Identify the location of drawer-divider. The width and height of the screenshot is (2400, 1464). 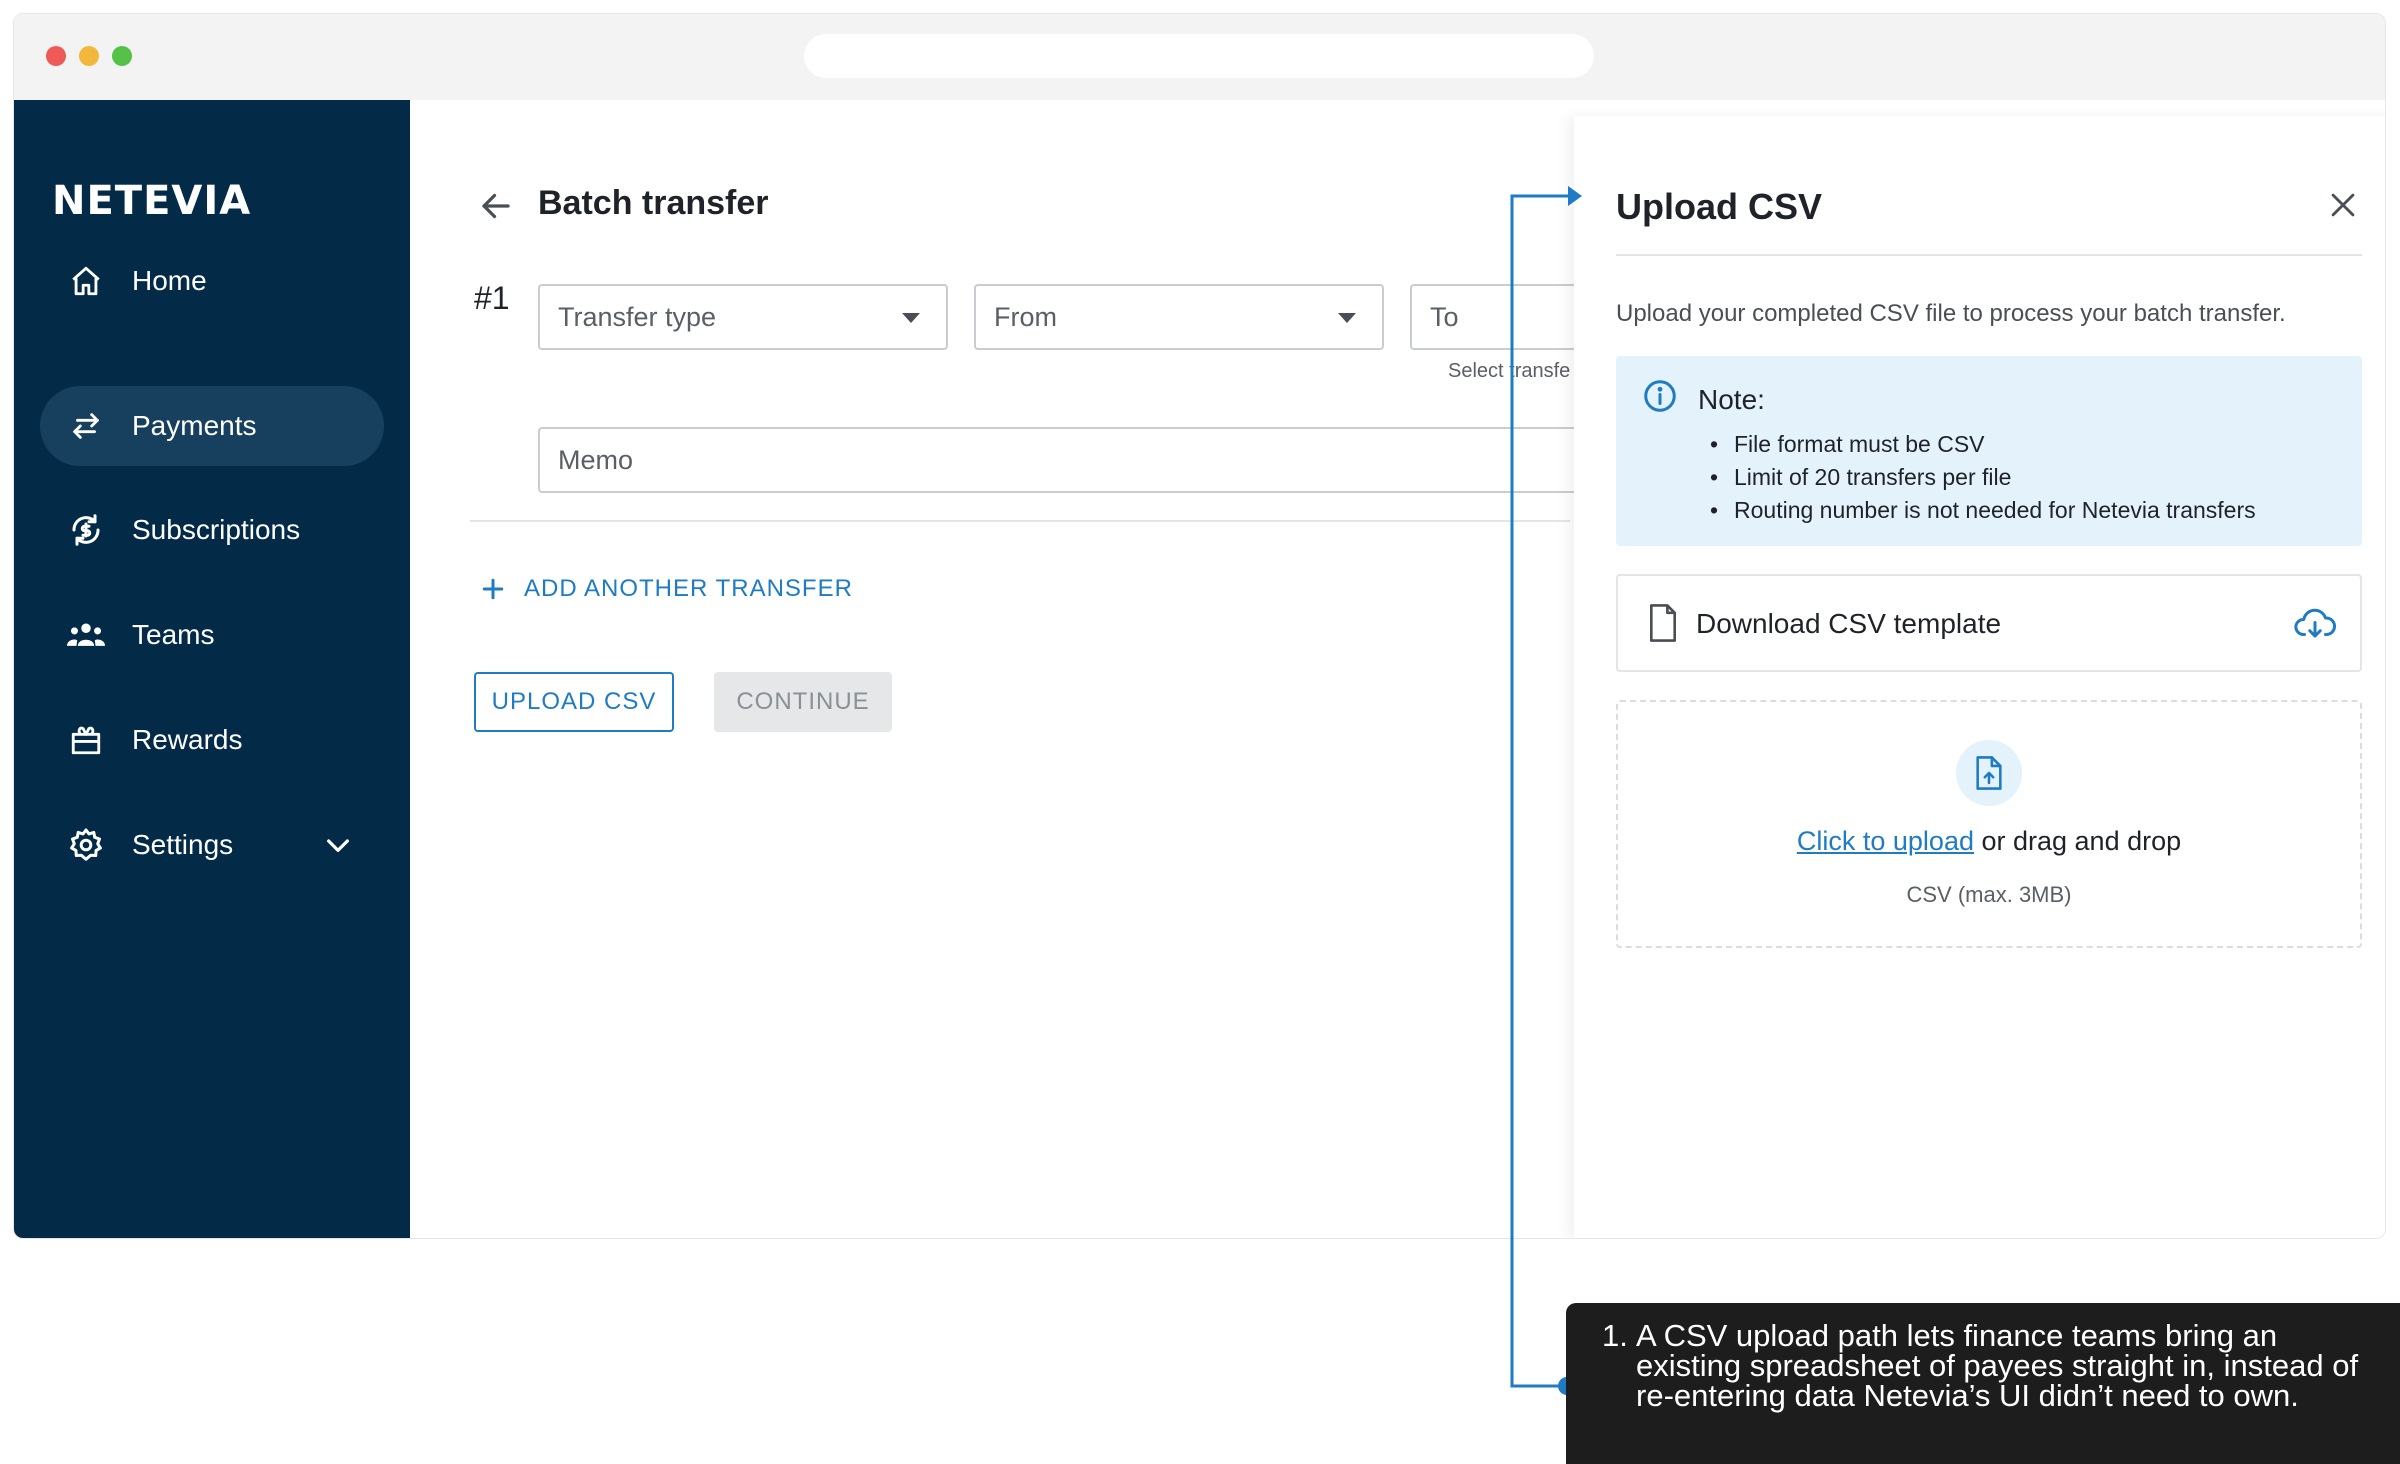
(1989, 255).